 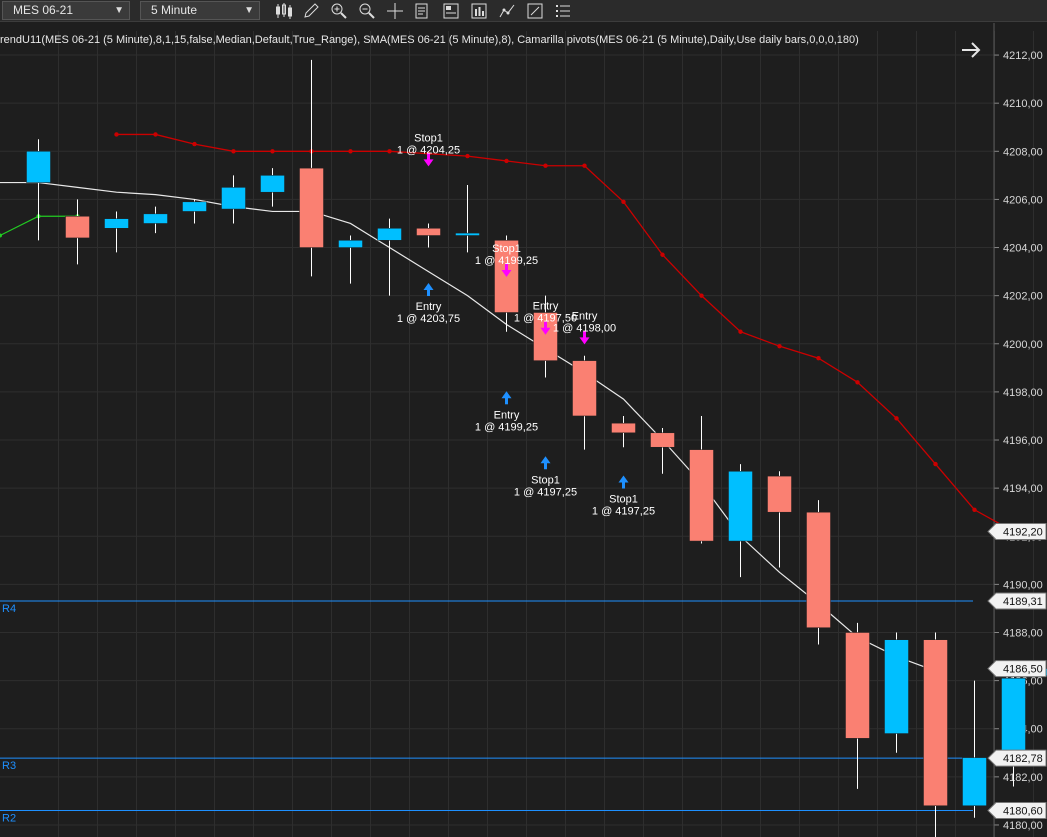 I want to click on y-axis-tick-label: 4190,00, so click(x=1023, y=585).